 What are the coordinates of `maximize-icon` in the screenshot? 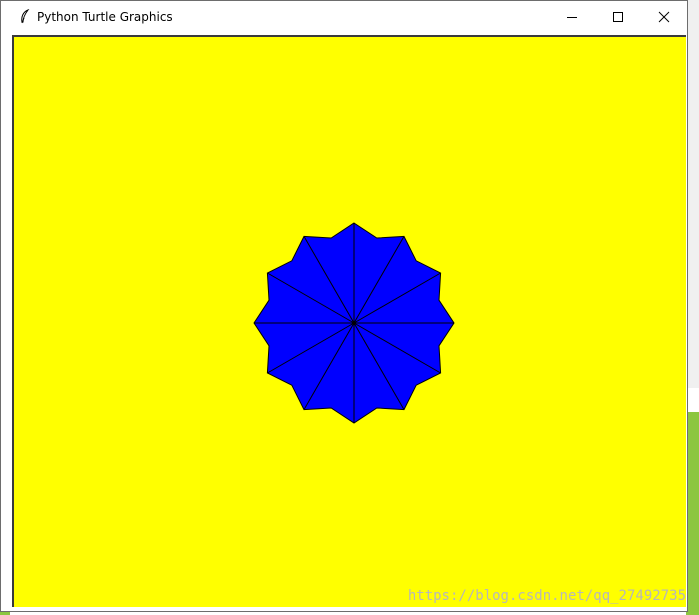 It's located at (618, 16).